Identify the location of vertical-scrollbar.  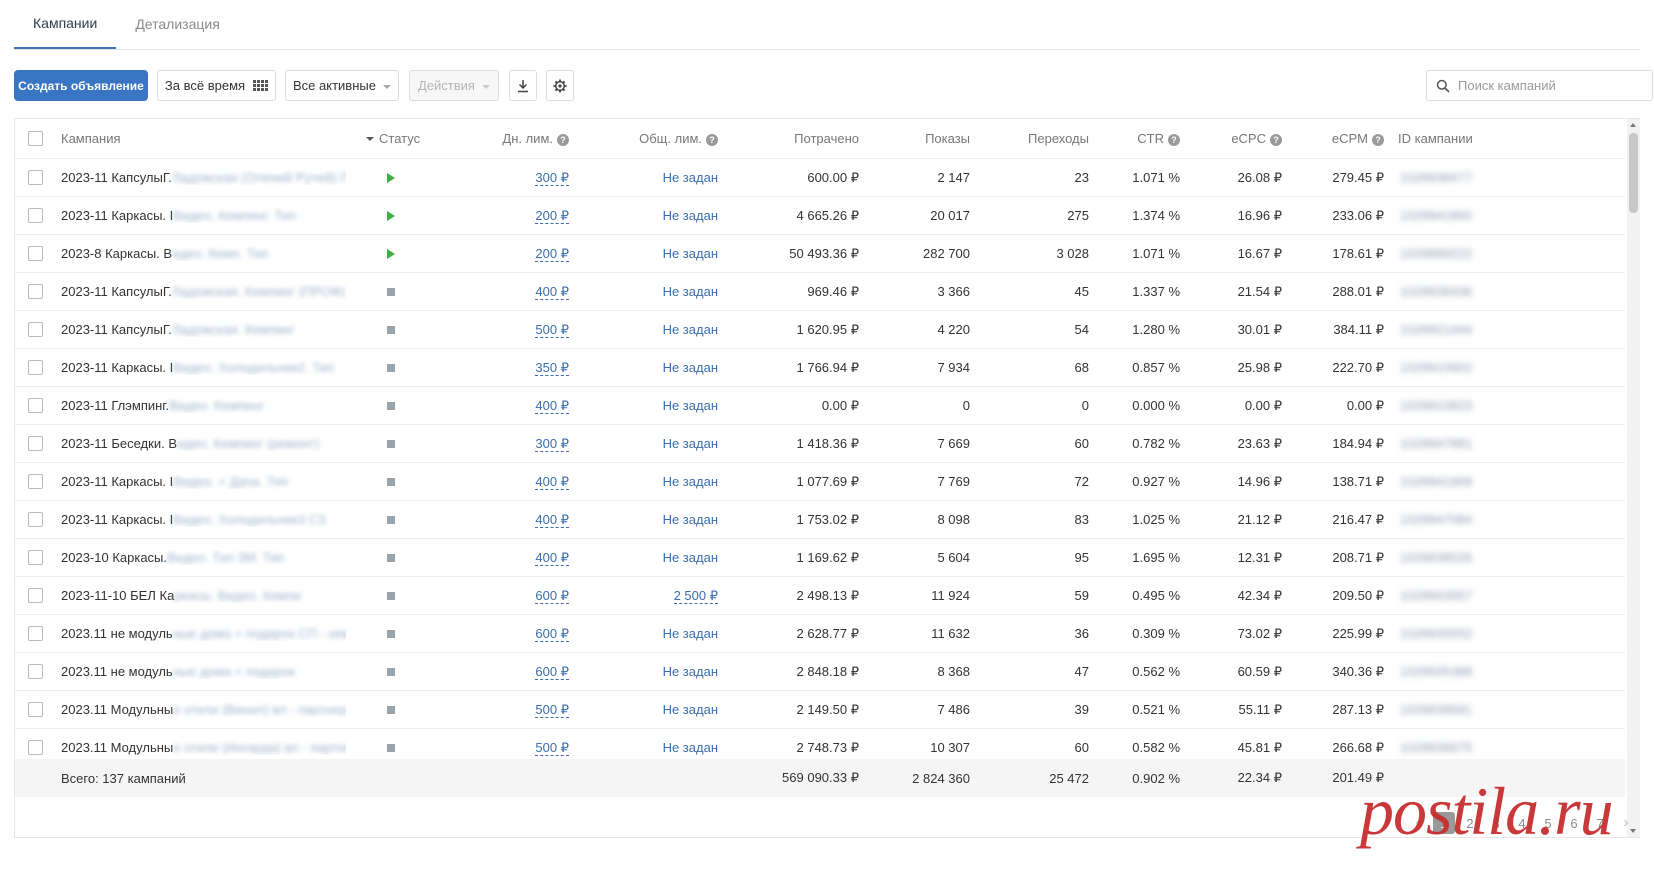
(1633, 478).